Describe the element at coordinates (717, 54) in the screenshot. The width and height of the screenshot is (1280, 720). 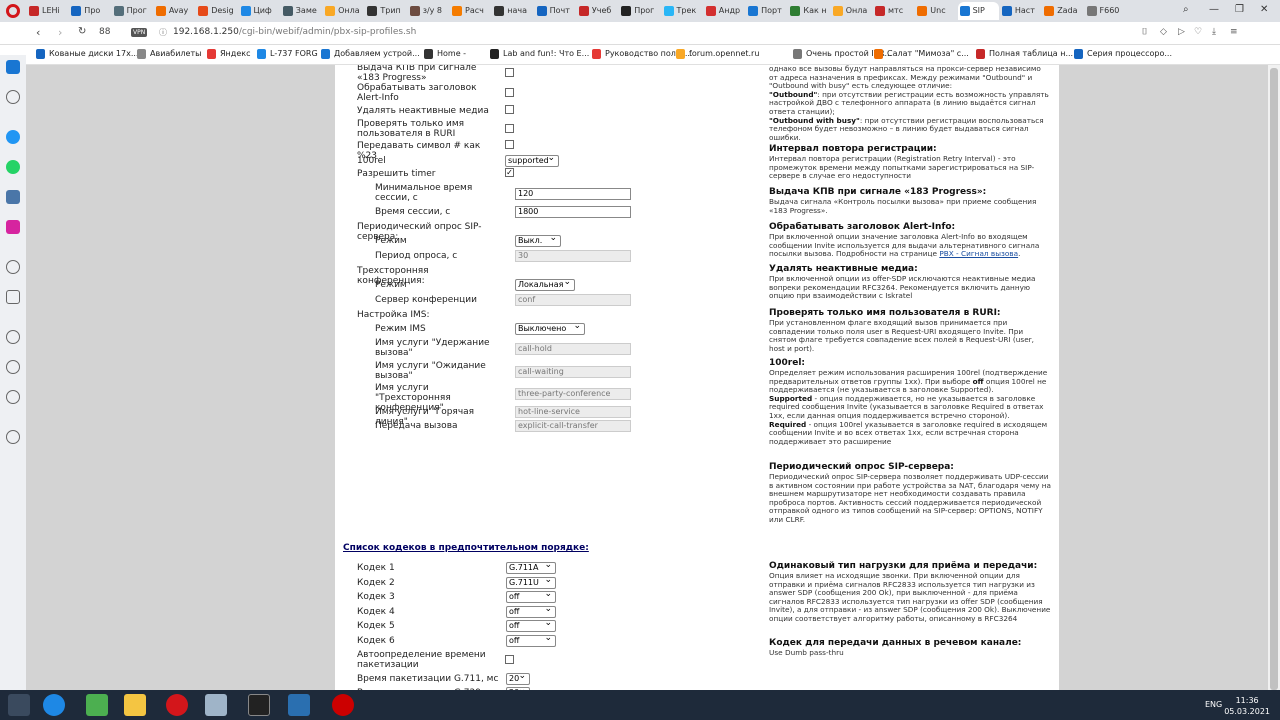
I see `bookmark-8: forum.opennet.ru` at that location.